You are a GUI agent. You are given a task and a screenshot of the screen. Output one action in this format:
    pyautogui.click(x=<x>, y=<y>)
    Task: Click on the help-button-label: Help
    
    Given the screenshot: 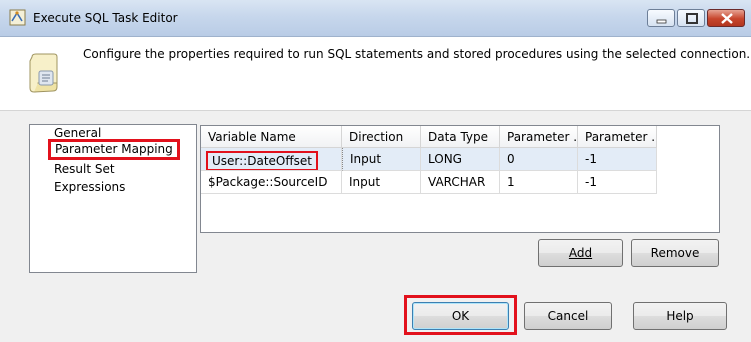 What is the action you would take?
    pyautogui.click(x=680, y=316)
    